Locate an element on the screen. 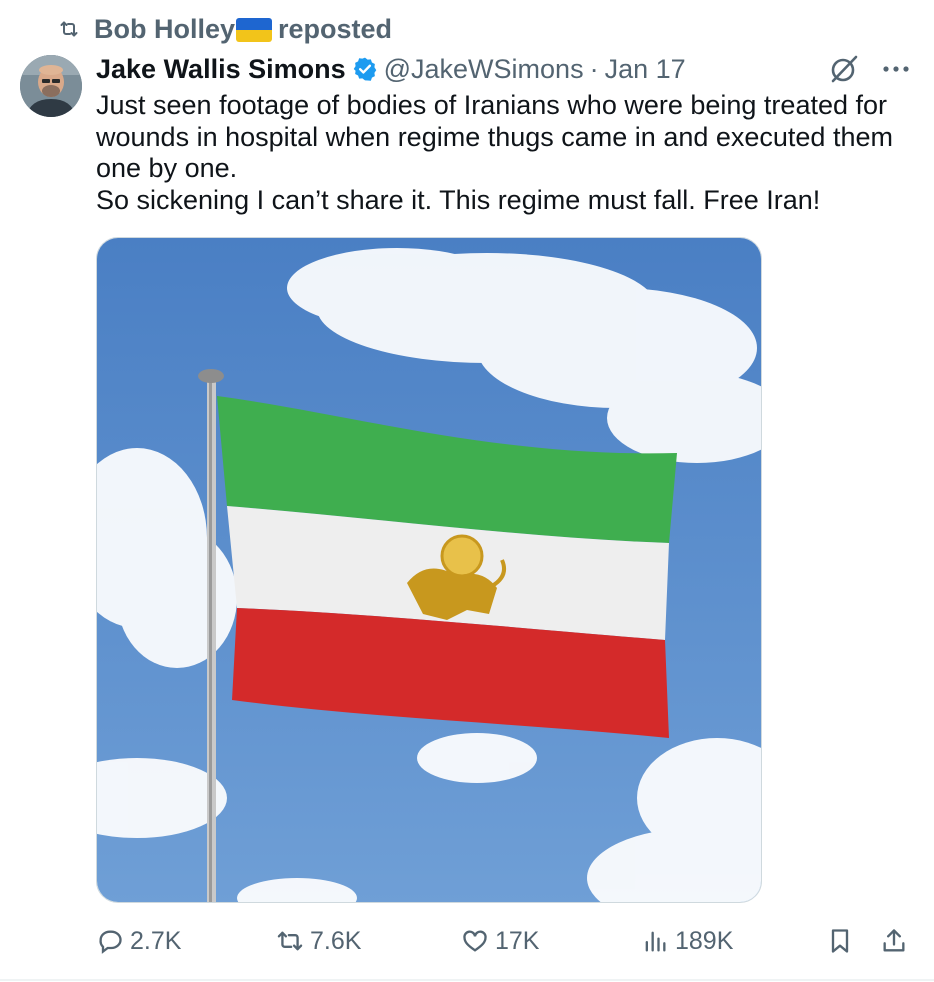 The image size is (934, 982). more-options-icon is located at coordinates (896, 69).